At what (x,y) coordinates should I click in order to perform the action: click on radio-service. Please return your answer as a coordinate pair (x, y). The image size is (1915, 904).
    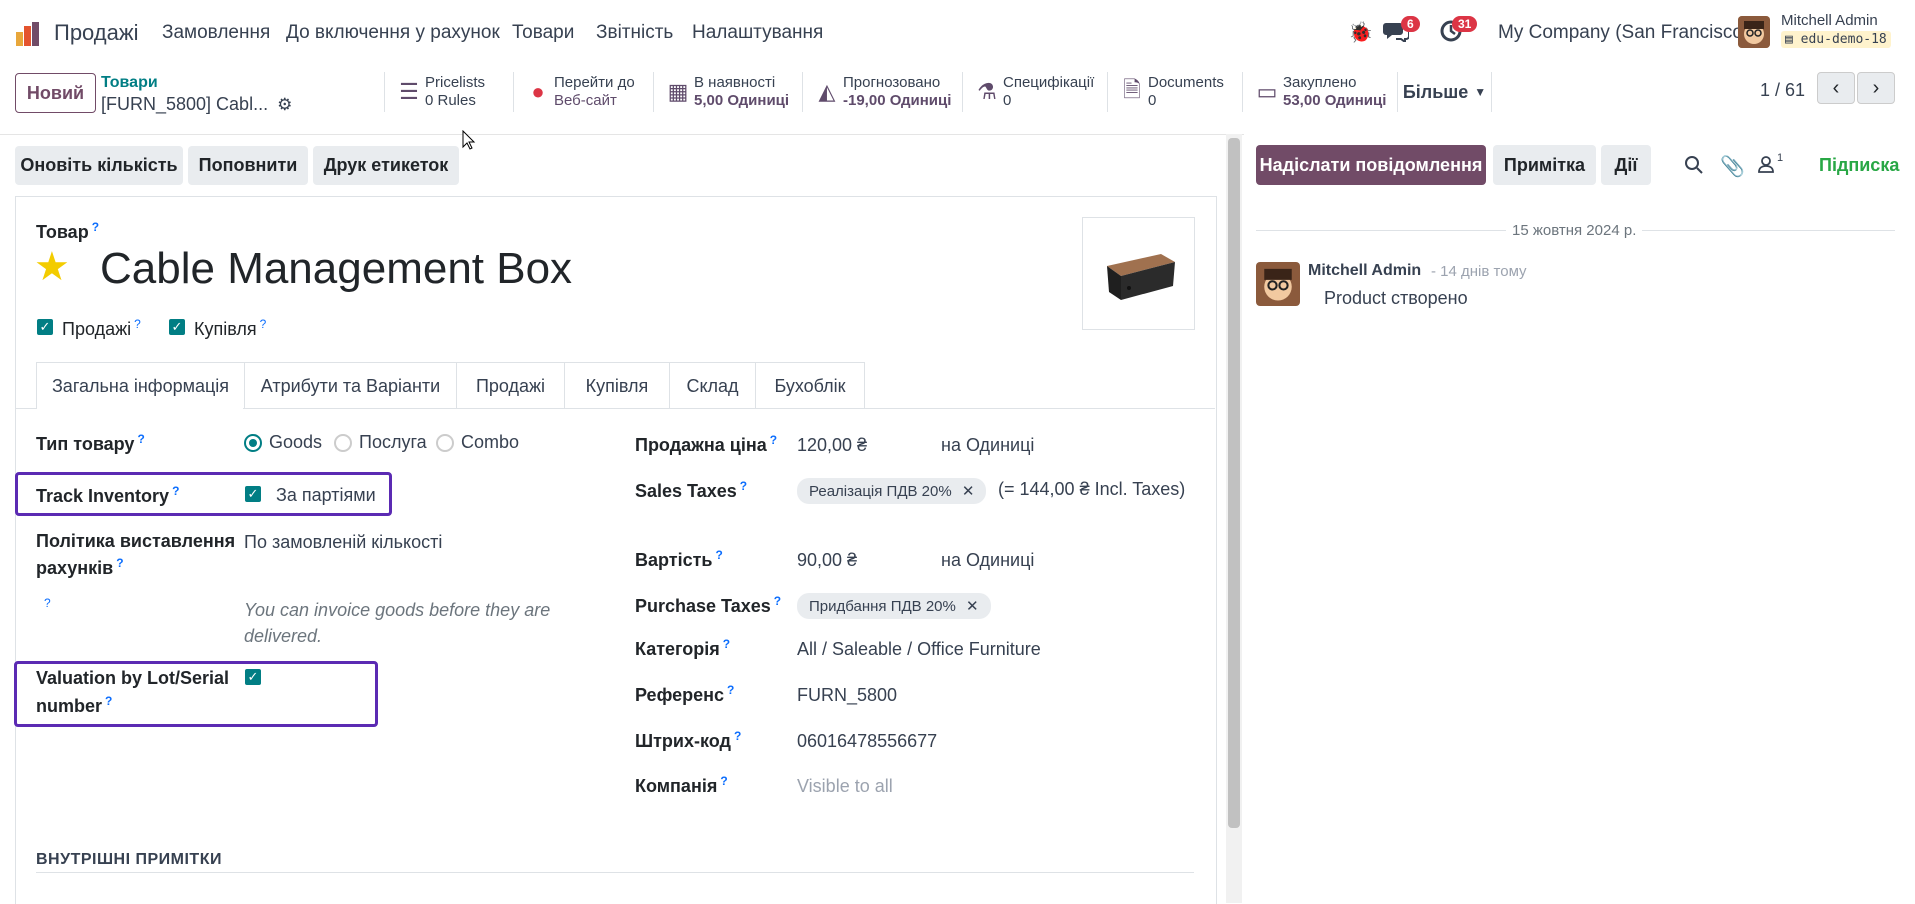
    Looking at the image, I should click on (343, 443).